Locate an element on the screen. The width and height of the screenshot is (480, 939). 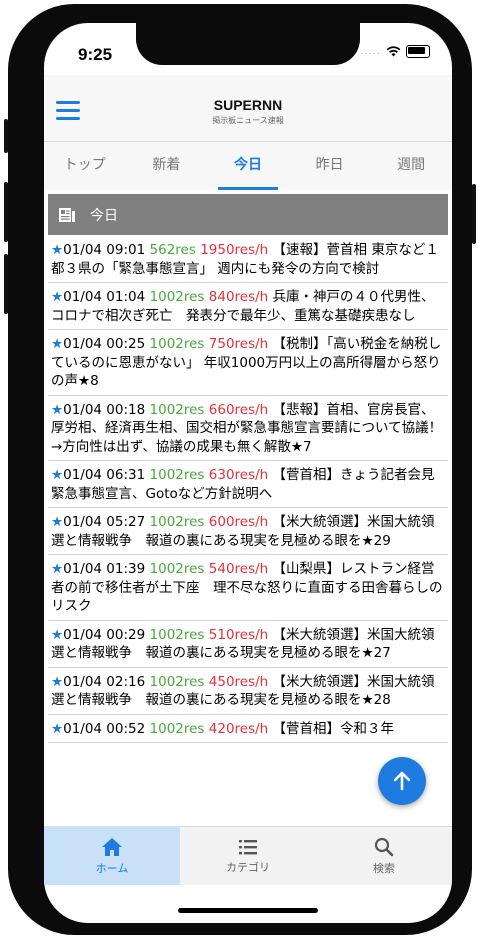
home-indicator is located at coordinates (248, 910).